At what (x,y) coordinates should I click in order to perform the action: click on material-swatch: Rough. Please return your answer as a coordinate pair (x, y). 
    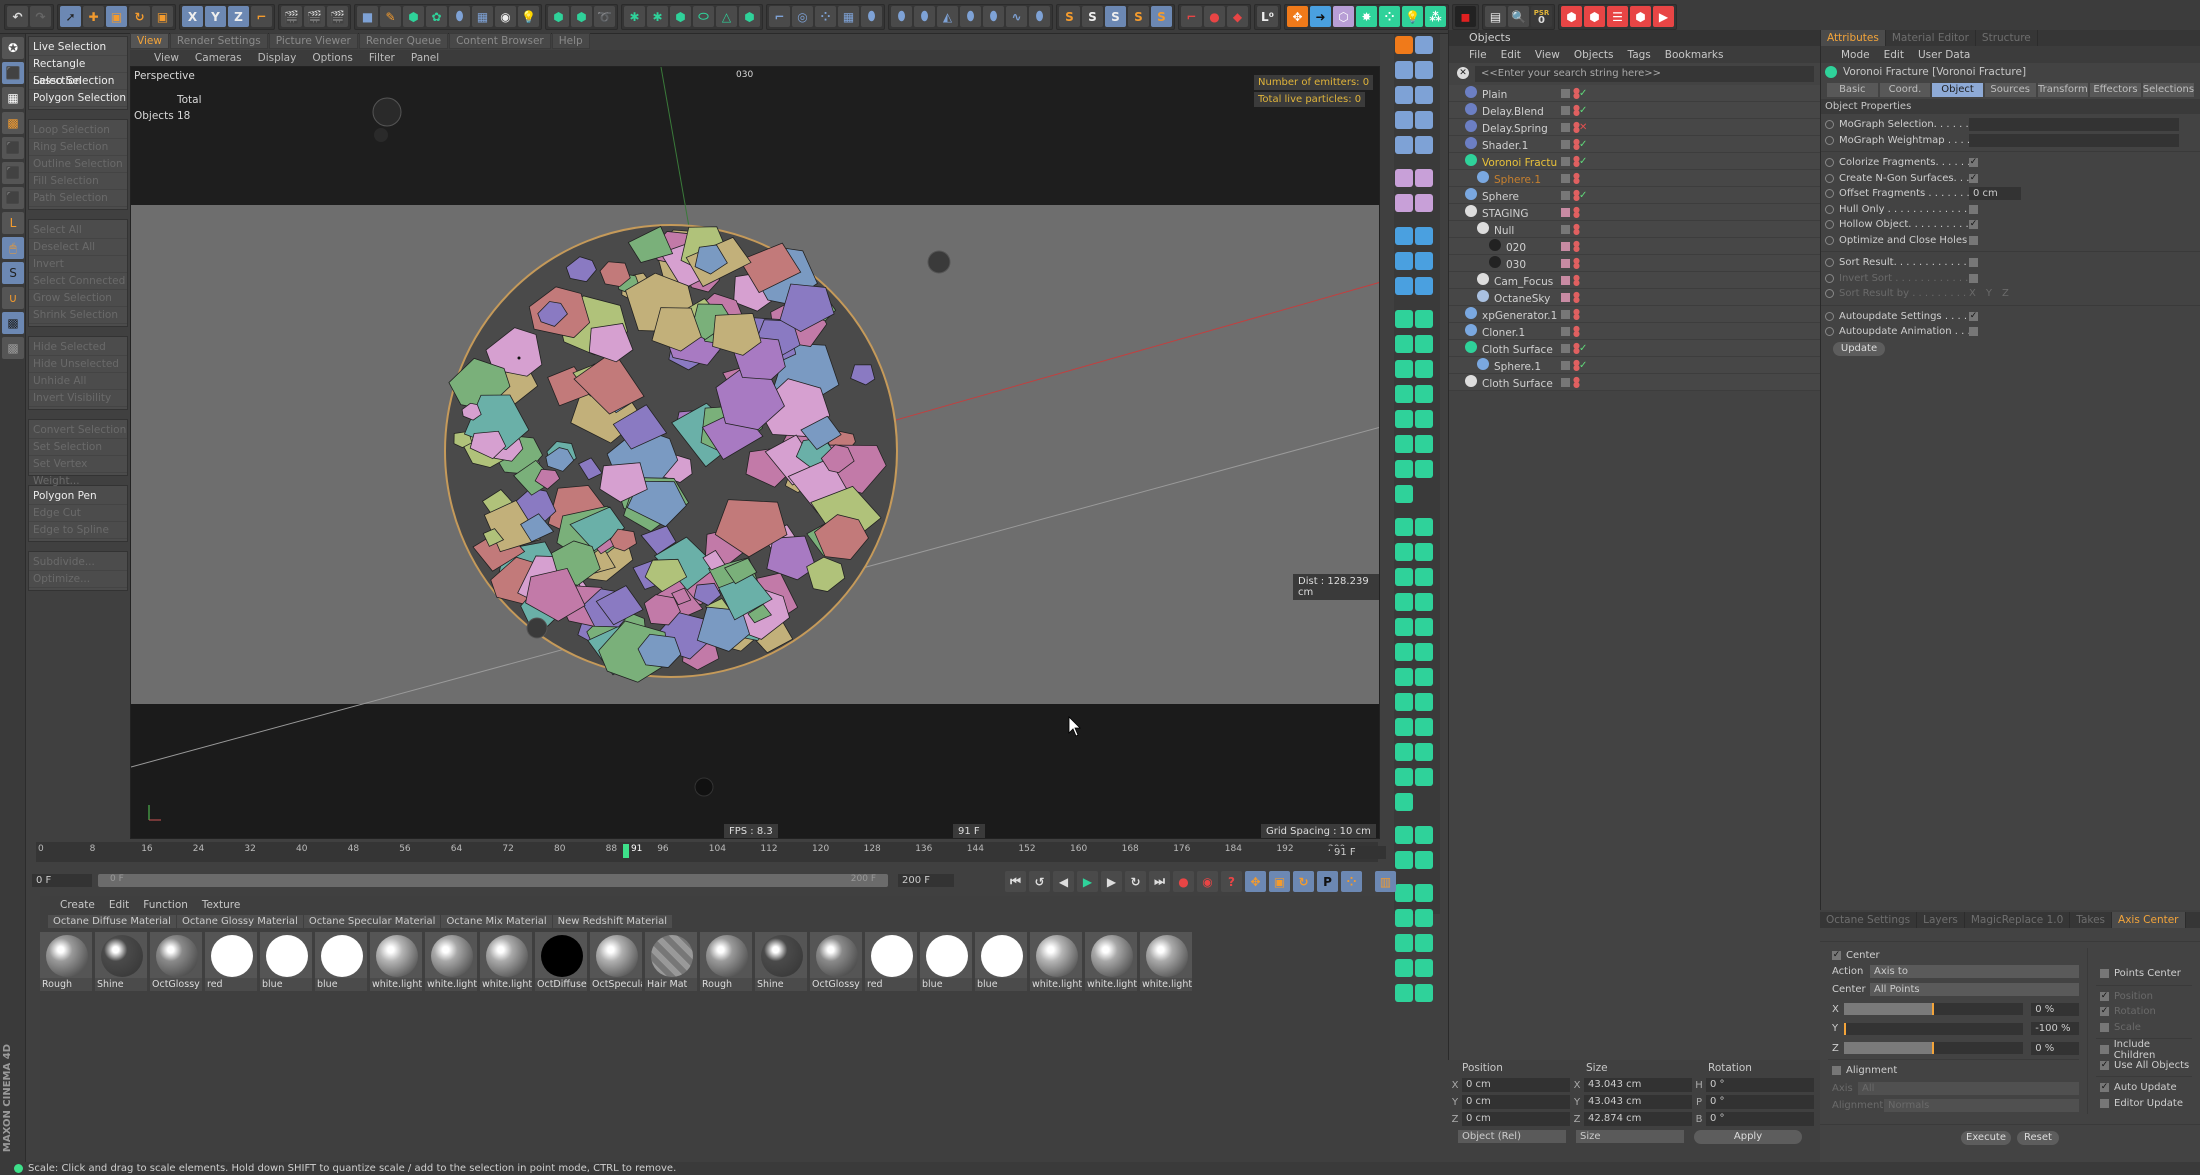
    Looking at the image, I should click on (726, 961).